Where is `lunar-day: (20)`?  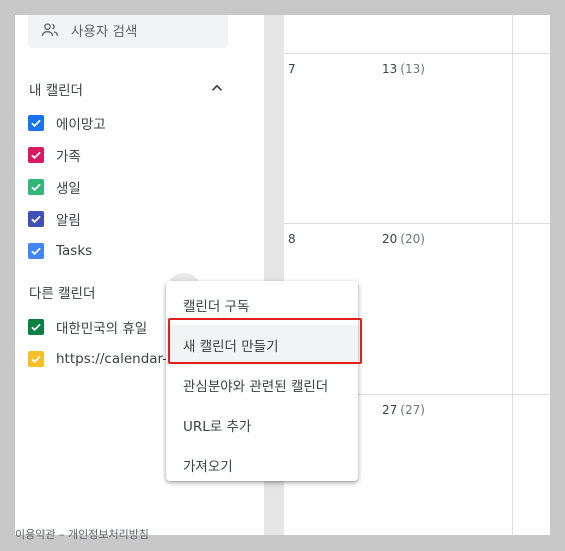 lunar-day: (20) is located at coordinates (412, 239).